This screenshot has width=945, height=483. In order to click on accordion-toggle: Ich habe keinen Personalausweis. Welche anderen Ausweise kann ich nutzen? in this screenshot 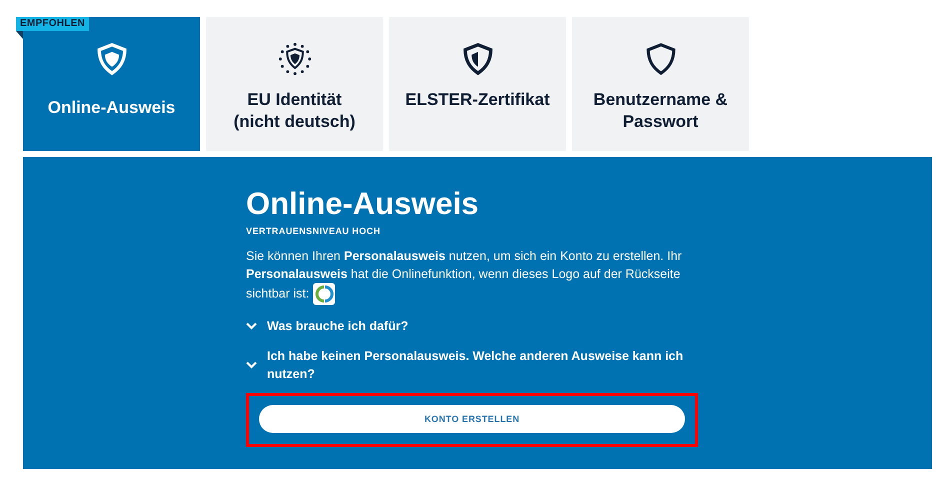, I will do `click(471, 364)`.